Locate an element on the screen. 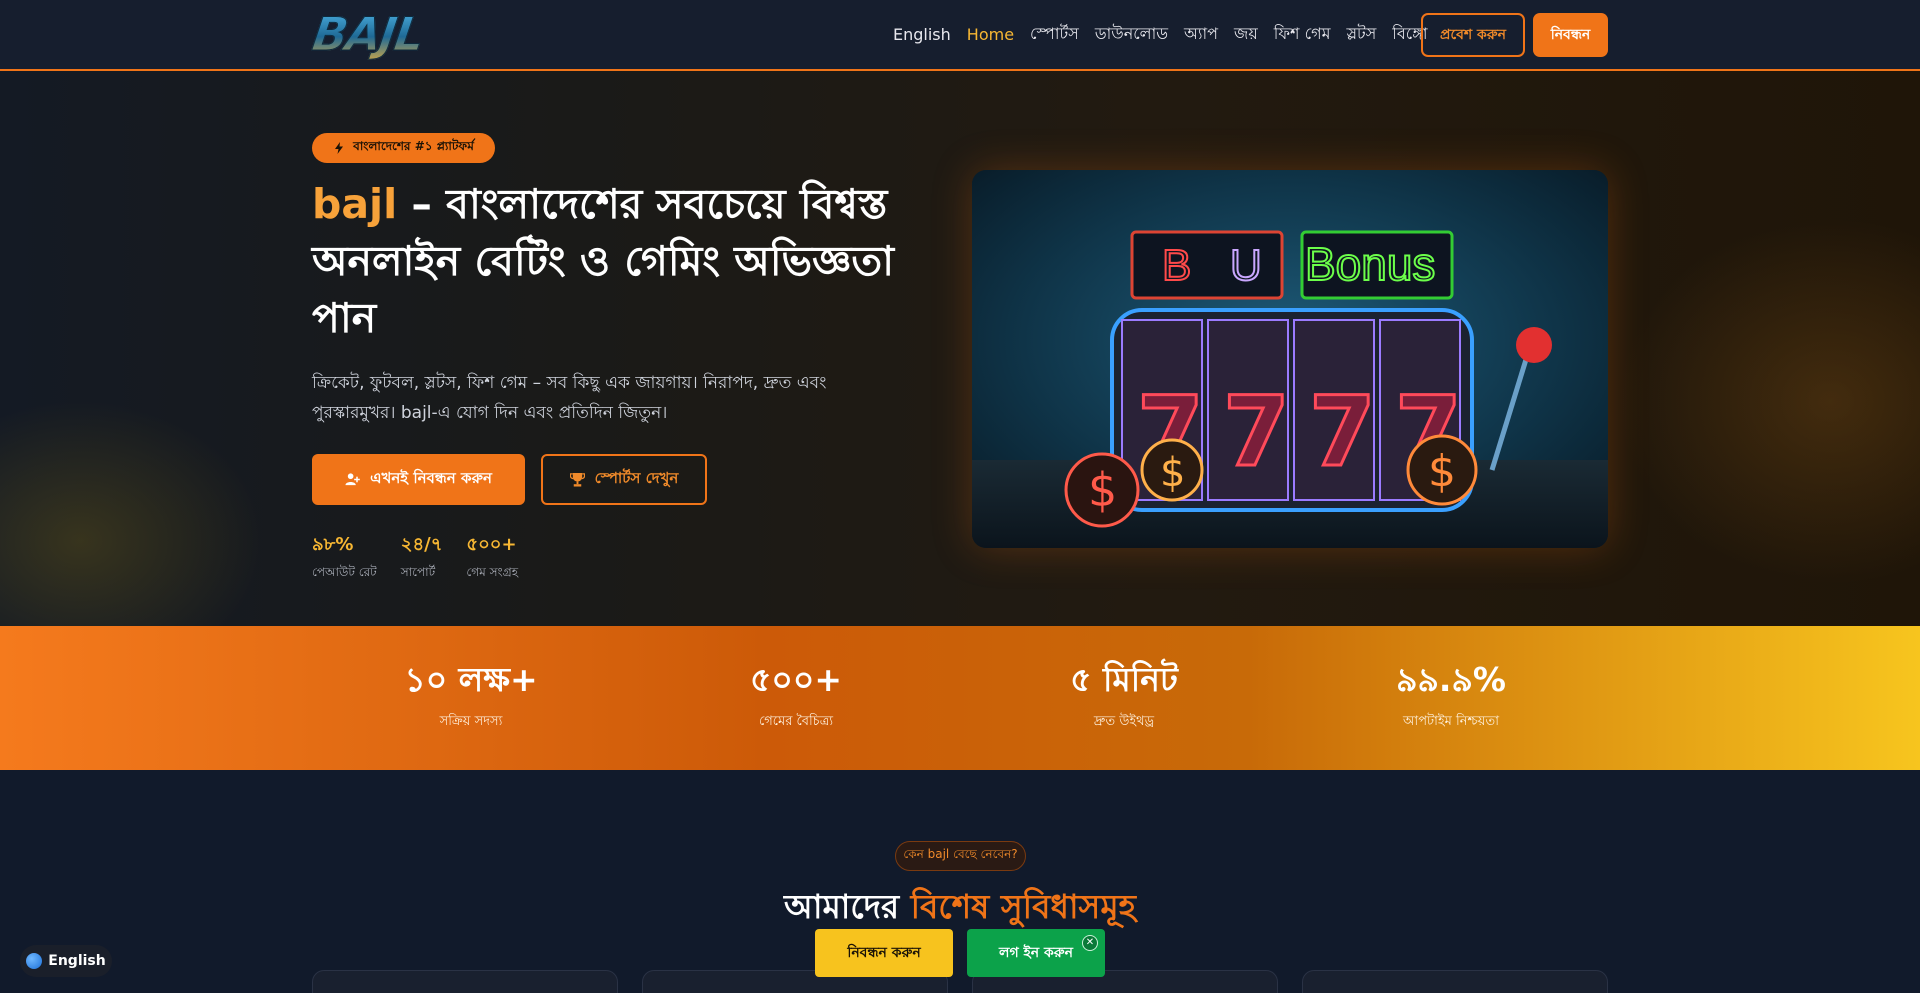 This screenshot has height=993, width=1920. mini-stat-label: সাপোর্ট is located at coordinates (418, 572).